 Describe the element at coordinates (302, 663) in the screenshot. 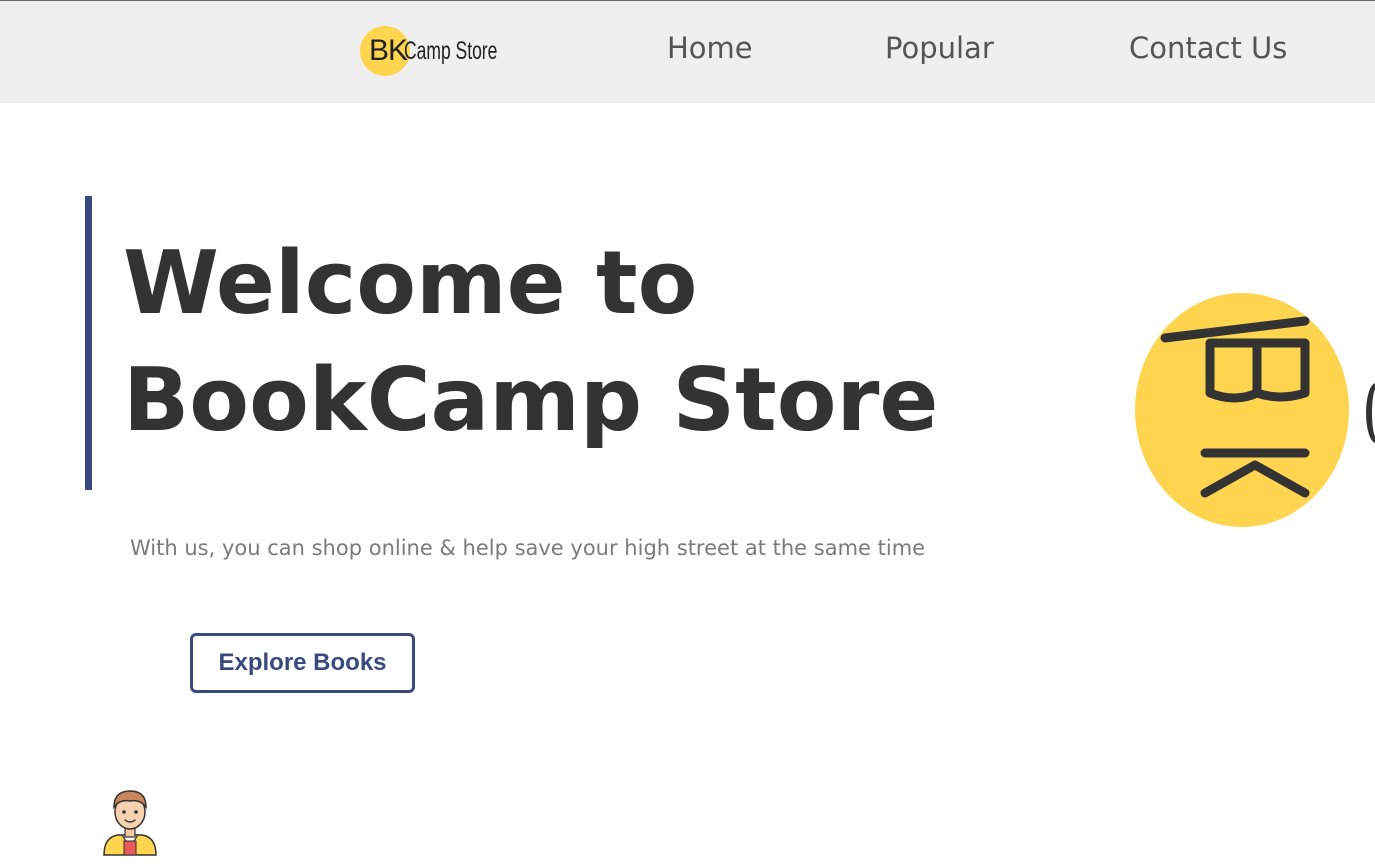

I see `explore-books-button: Explore Books` at that location.